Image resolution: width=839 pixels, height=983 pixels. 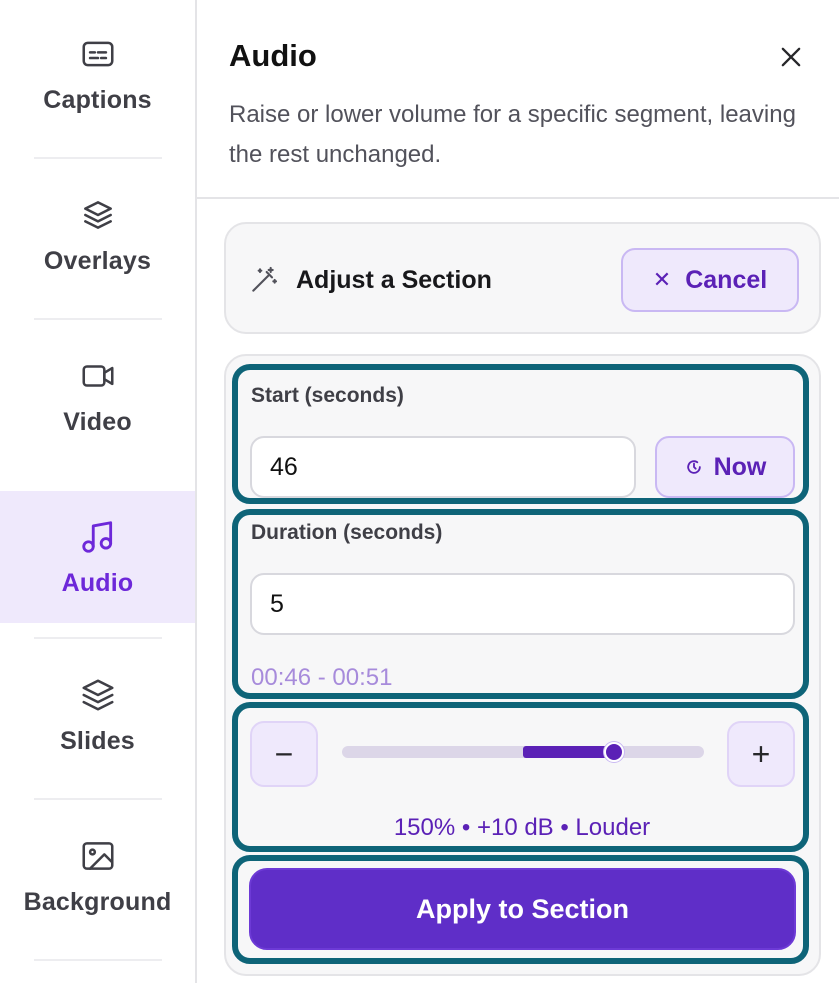 What do you see at coordinates (518, 198) in the screenshot?
I see `header-divider` at bounding box center [518, 198].